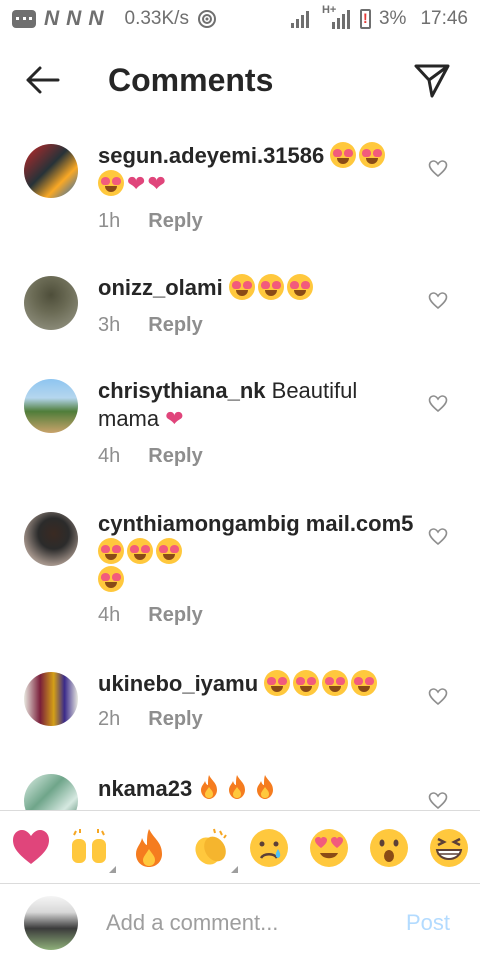  What do you see at coordinates (206, 19) in the screenshot?
I see `hotspot-icon` at bounding box center [206, 19].